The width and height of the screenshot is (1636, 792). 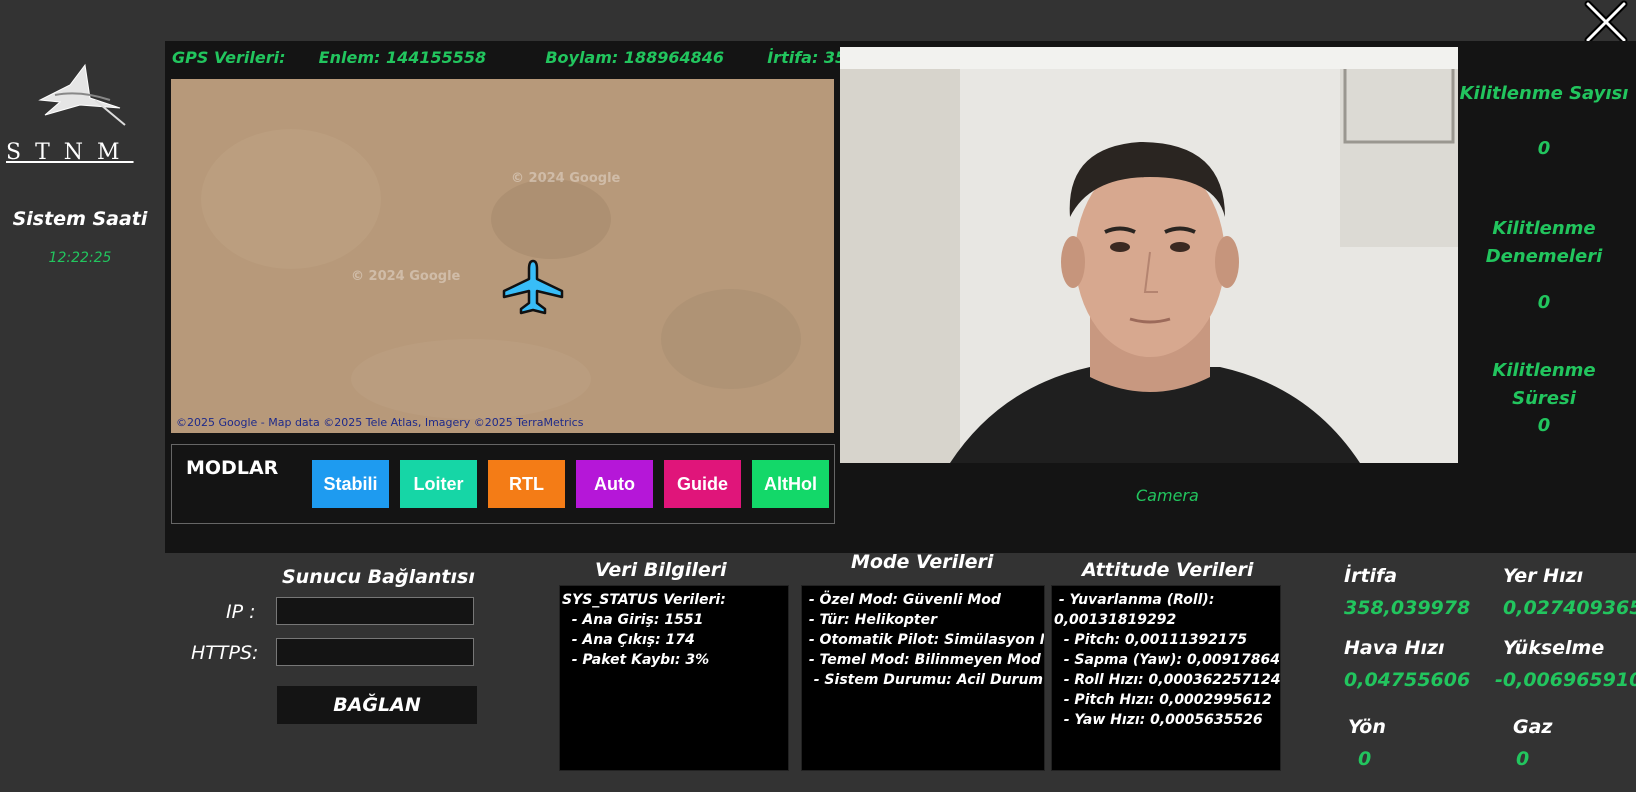 What do you see at coordinates (1394, 648) in the screenshot?
I see `hava-hizi-label: Hava Hızı` at bounding box center [1394, 648].